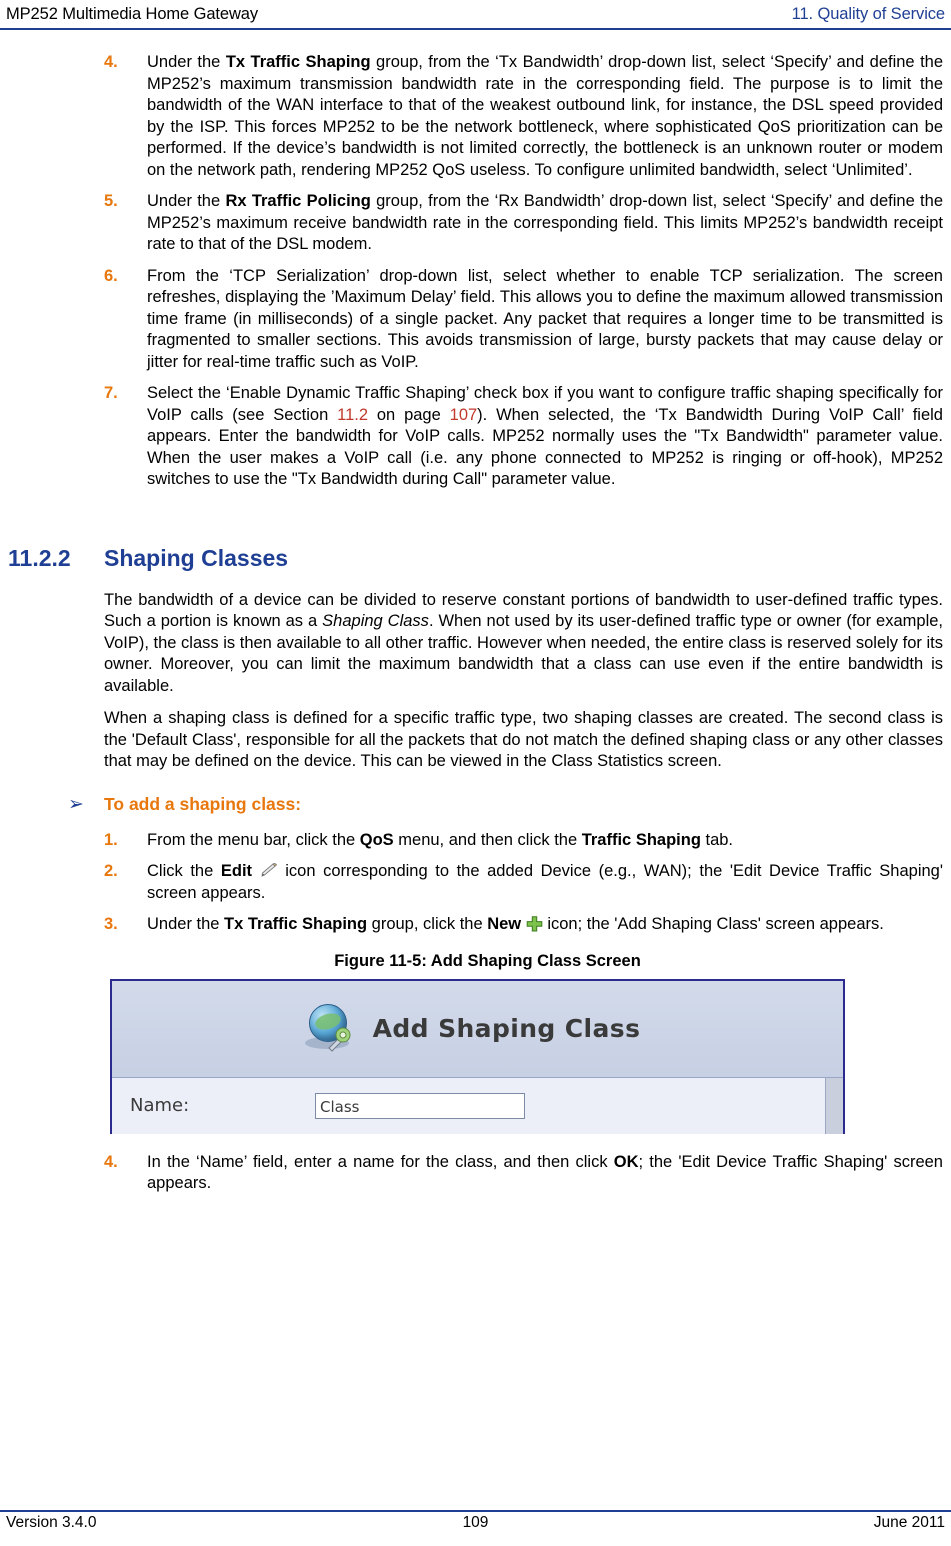 The width and height of the screenshot is (951, 1546). Describe the element at coordinates (111, 839) in the screenshot. I see `step-number: 1.` at that location.